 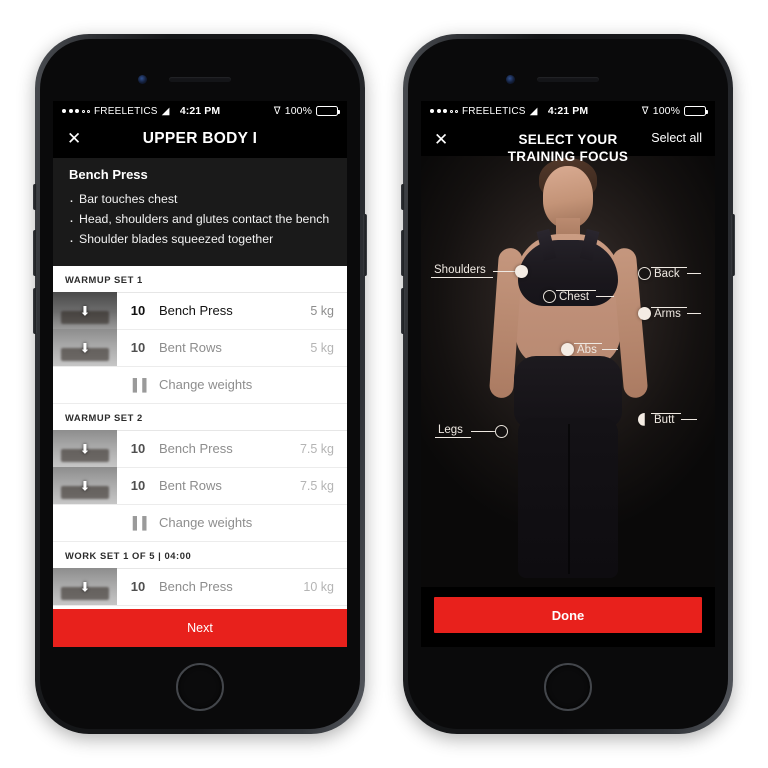 I want to click on table-row: ⬇ 10 Bench Press 10 kg, so click(x=200, y=587).